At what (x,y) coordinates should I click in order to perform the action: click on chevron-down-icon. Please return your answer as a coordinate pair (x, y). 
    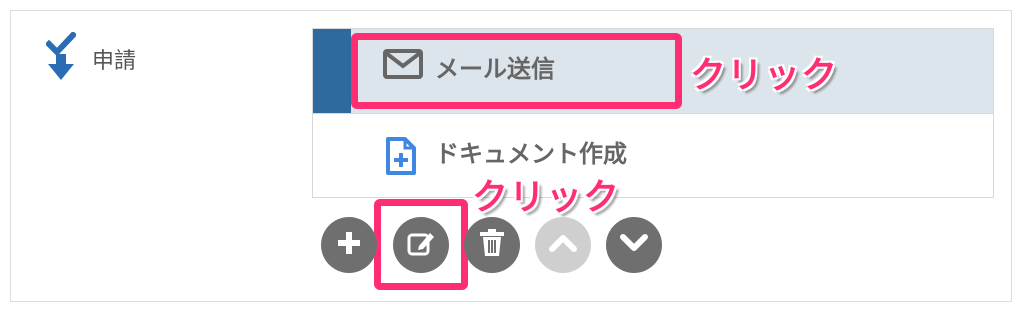
    Looking at the image, I should click on (634, 245).